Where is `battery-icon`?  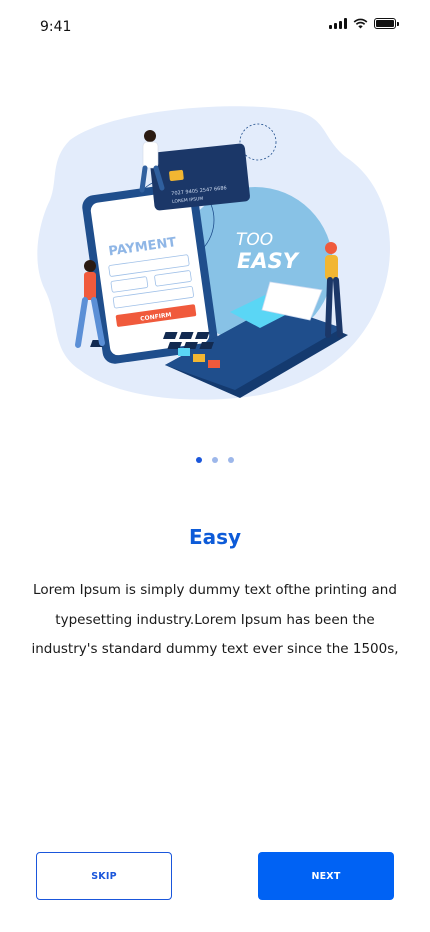 battery-icon is located at coordinates (386, 23).